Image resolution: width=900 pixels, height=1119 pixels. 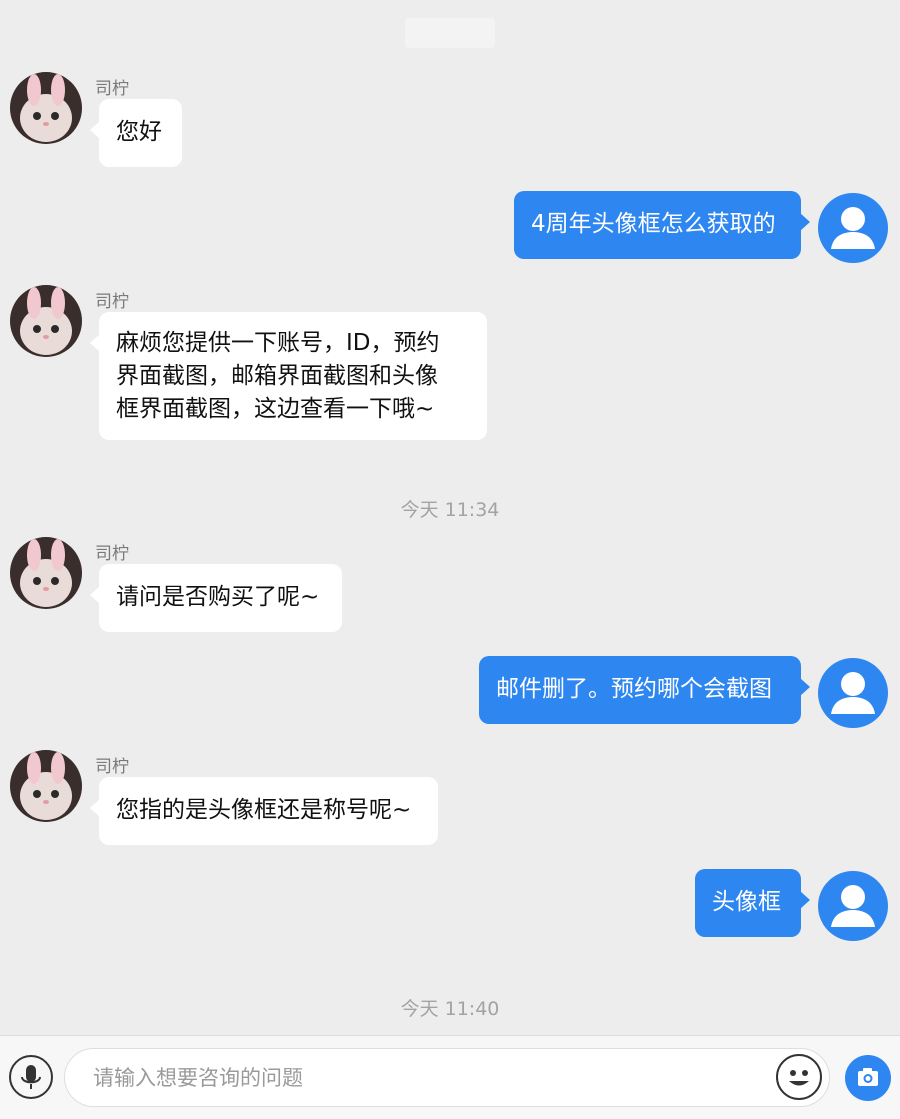 I want to click on emoji-button, so click(x=799, y=1077).